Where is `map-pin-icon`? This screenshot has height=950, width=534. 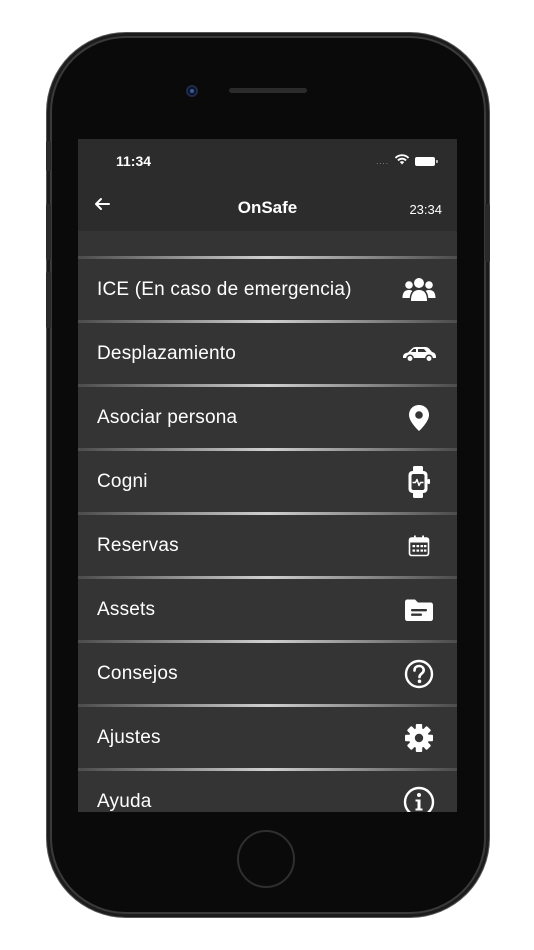 map-pin-icon is located at coordinates (419, 418).